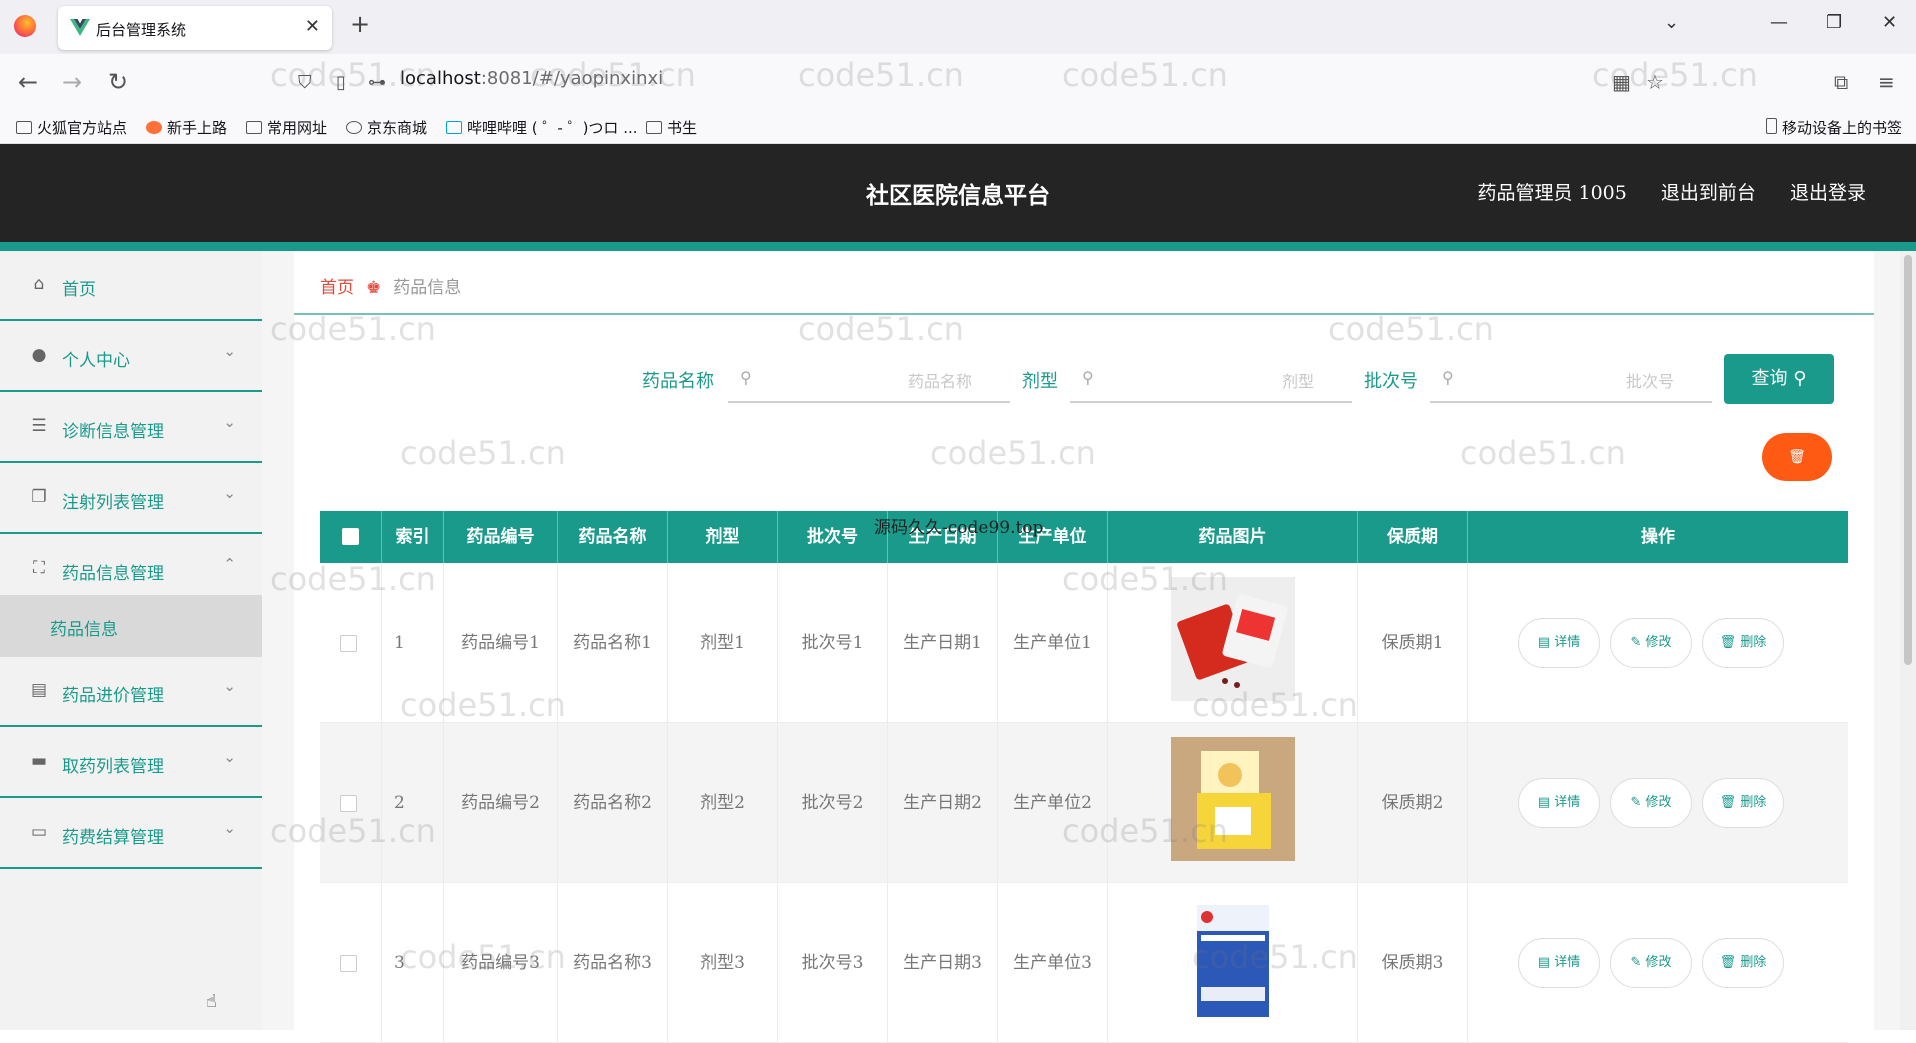  I want to click on column-header: 剂型, so click(723, 537).